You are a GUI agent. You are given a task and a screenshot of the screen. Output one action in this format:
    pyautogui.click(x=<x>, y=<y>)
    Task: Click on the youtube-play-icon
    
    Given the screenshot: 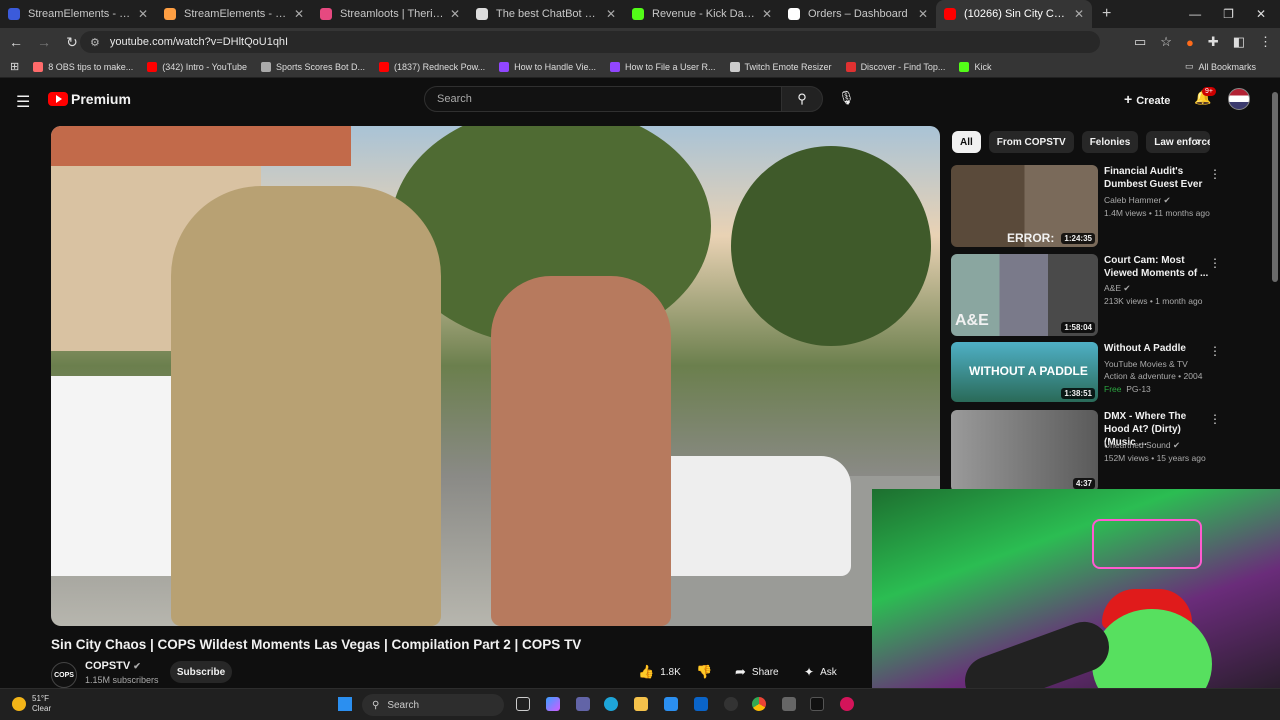 What is the action you would take?
    pyautogui.click(x=58, y=99)
    